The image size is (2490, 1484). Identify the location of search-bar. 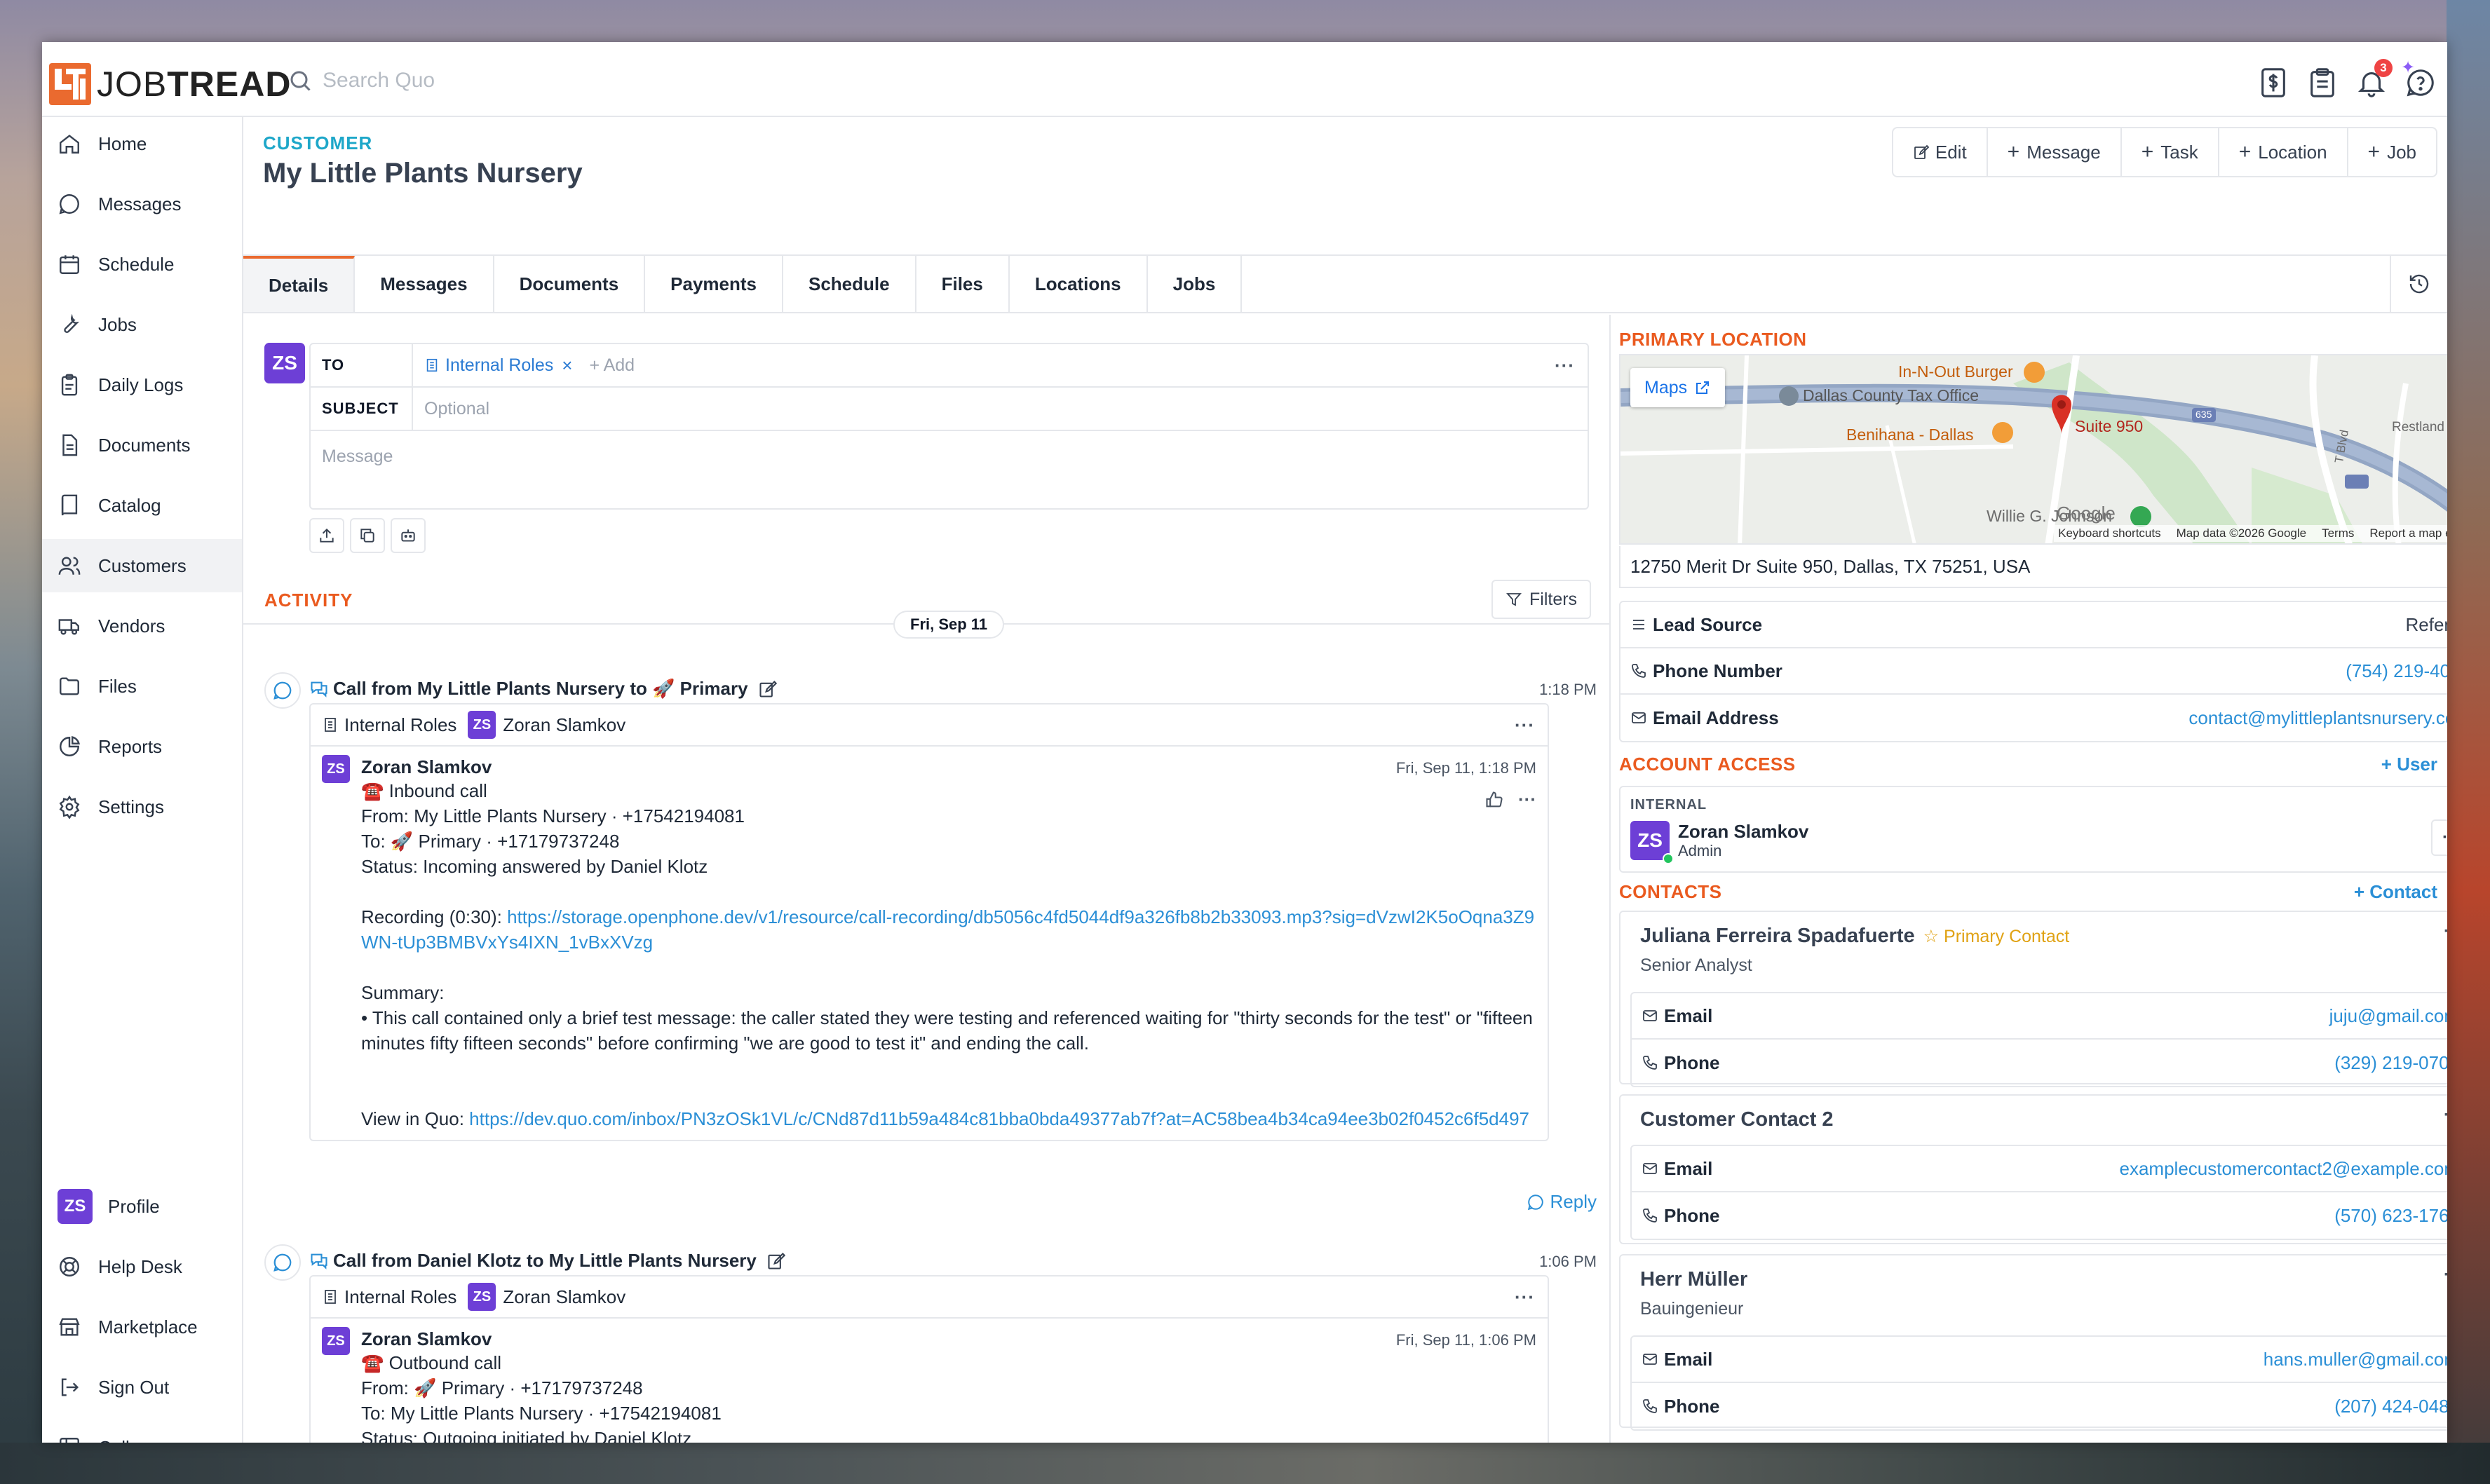
(532, 80).